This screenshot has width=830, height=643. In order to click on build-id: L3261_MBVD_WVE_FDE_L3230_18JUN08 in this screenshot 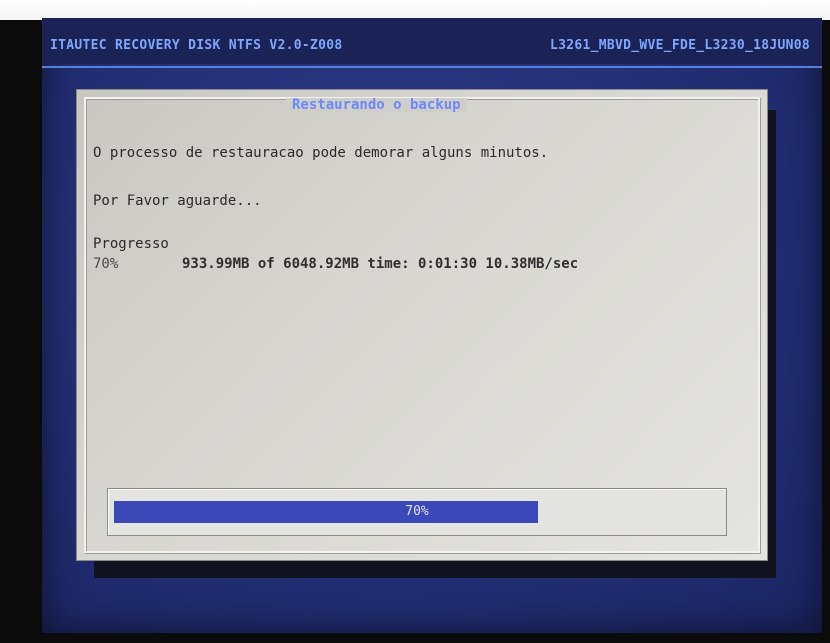, I will do `click(679, 45)`.